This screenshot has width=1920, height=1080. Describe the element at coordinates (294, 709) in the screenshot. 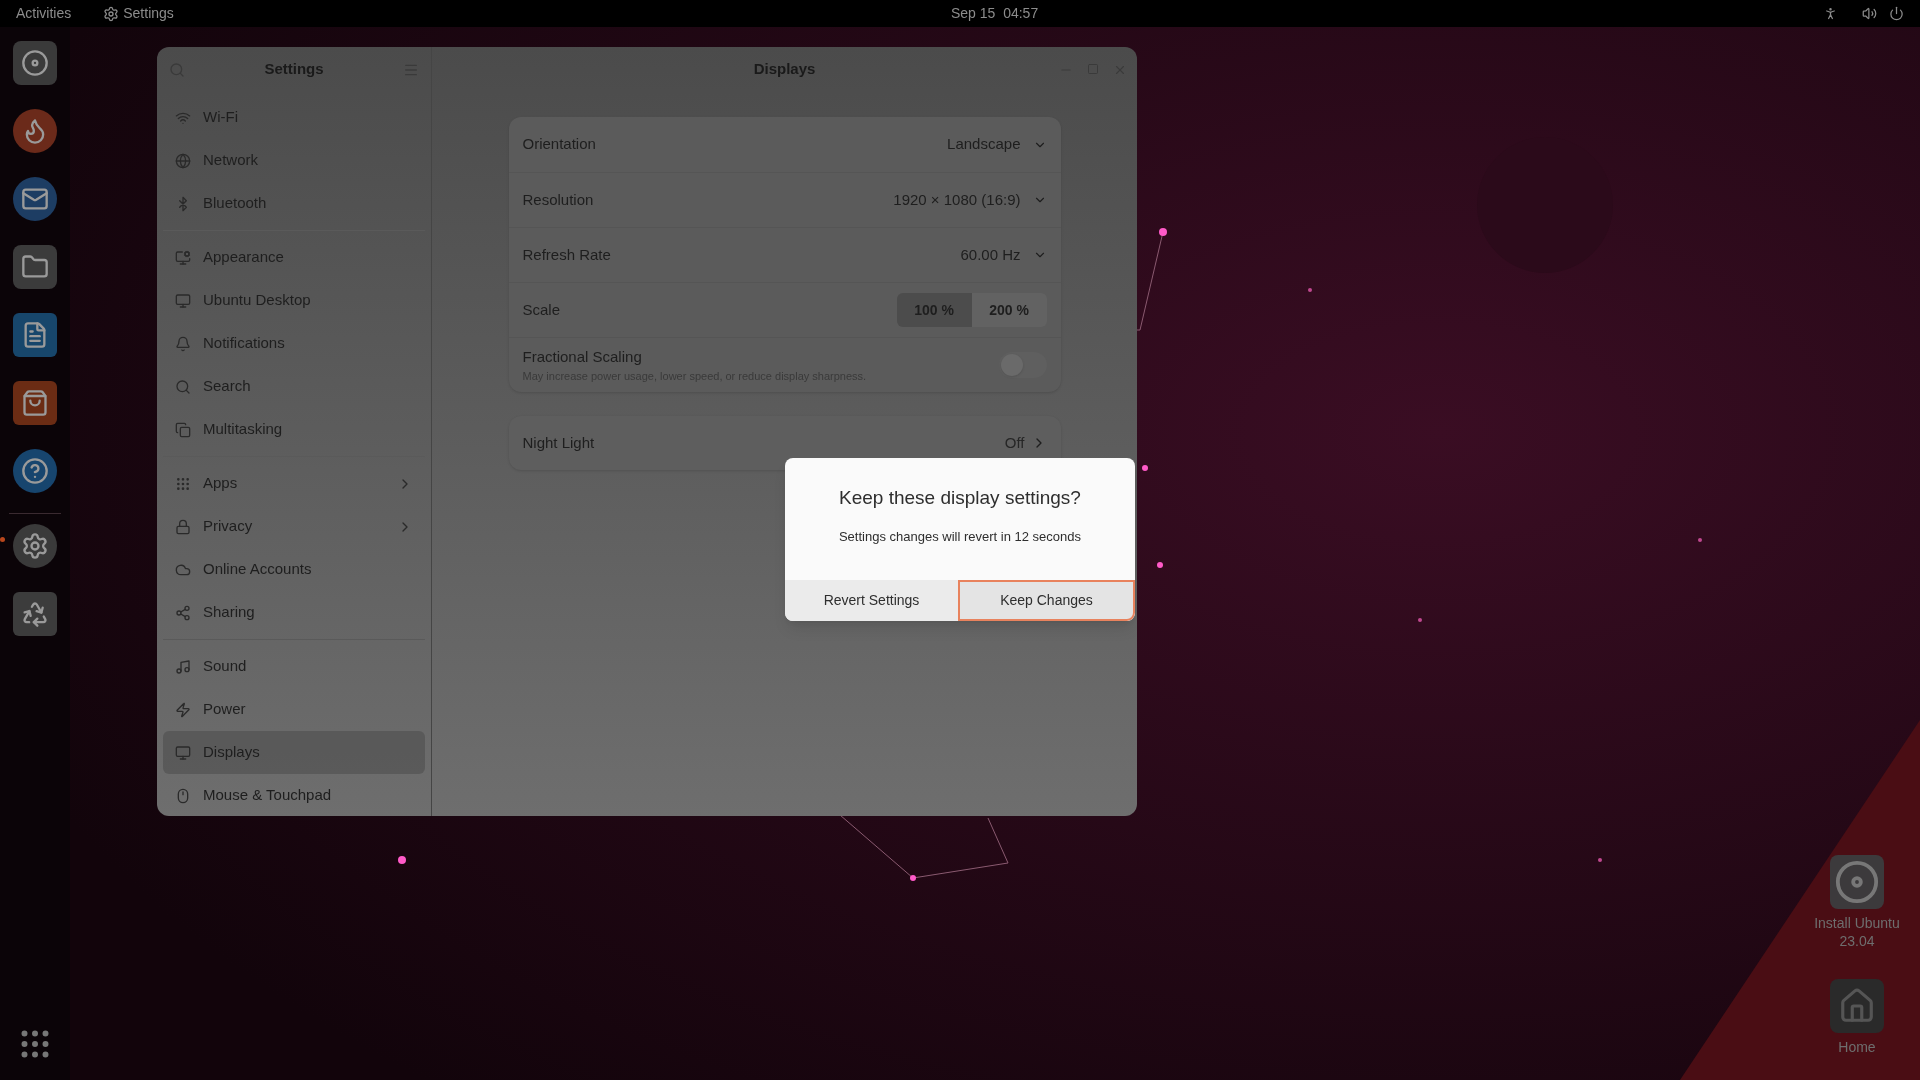

I see `sidebar-item: Power` at that location.